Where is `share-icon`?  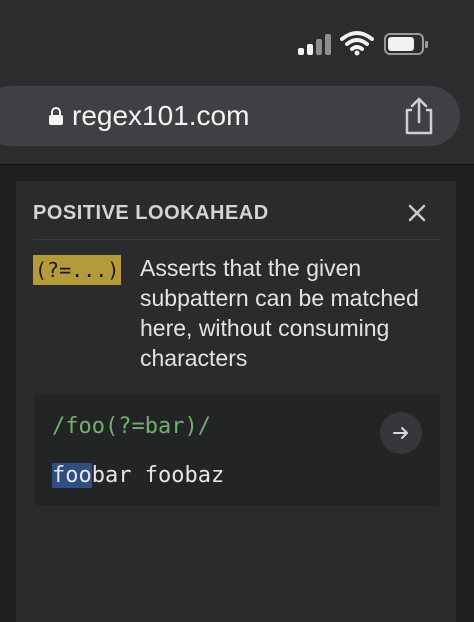
share-icon is located at coordinates (419, 116).